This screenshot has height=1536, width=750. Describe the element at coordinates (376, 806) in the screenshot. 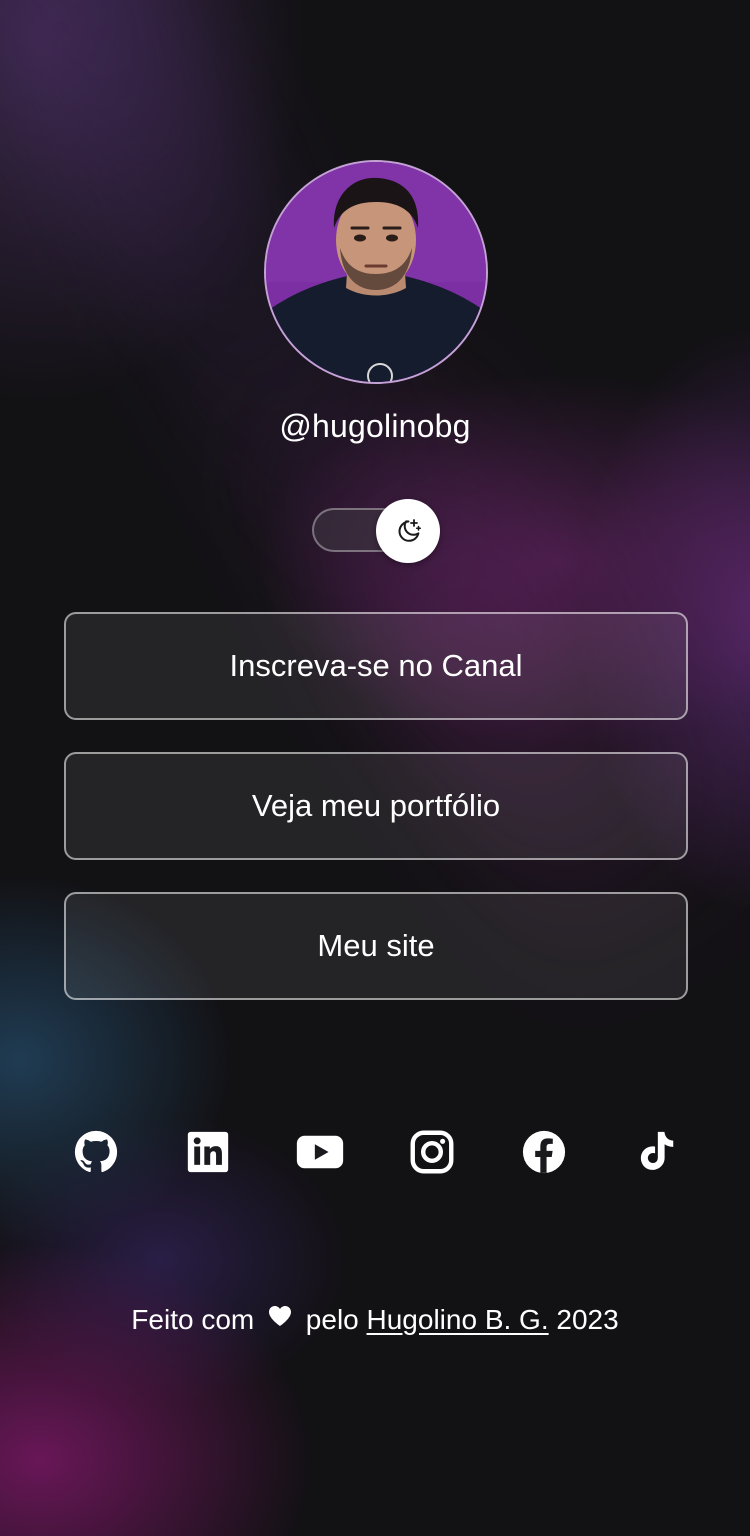

I see `portfolio-button: Veja meu portfólio` at that location.